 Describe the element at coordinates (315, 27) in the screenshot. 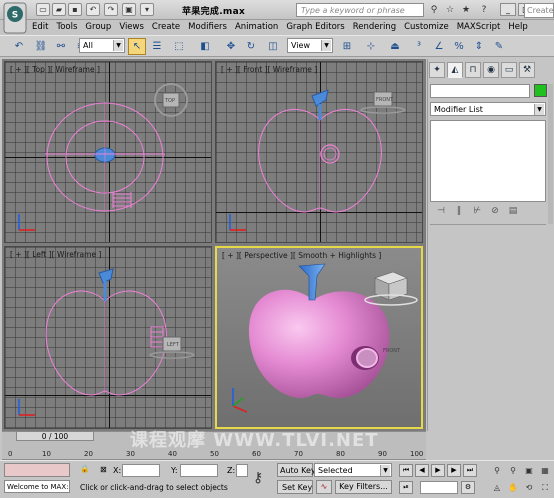

I see `menu-graph-editors: Graph Editors` at that location.